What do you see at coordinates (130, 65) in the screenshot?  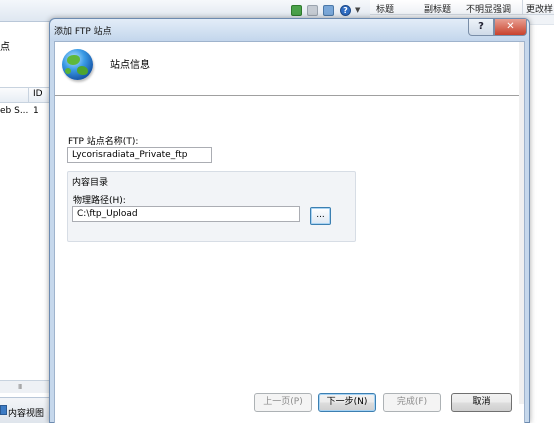 I see `wizard-page-title: 站点信息` at bounding box center [130, 65].